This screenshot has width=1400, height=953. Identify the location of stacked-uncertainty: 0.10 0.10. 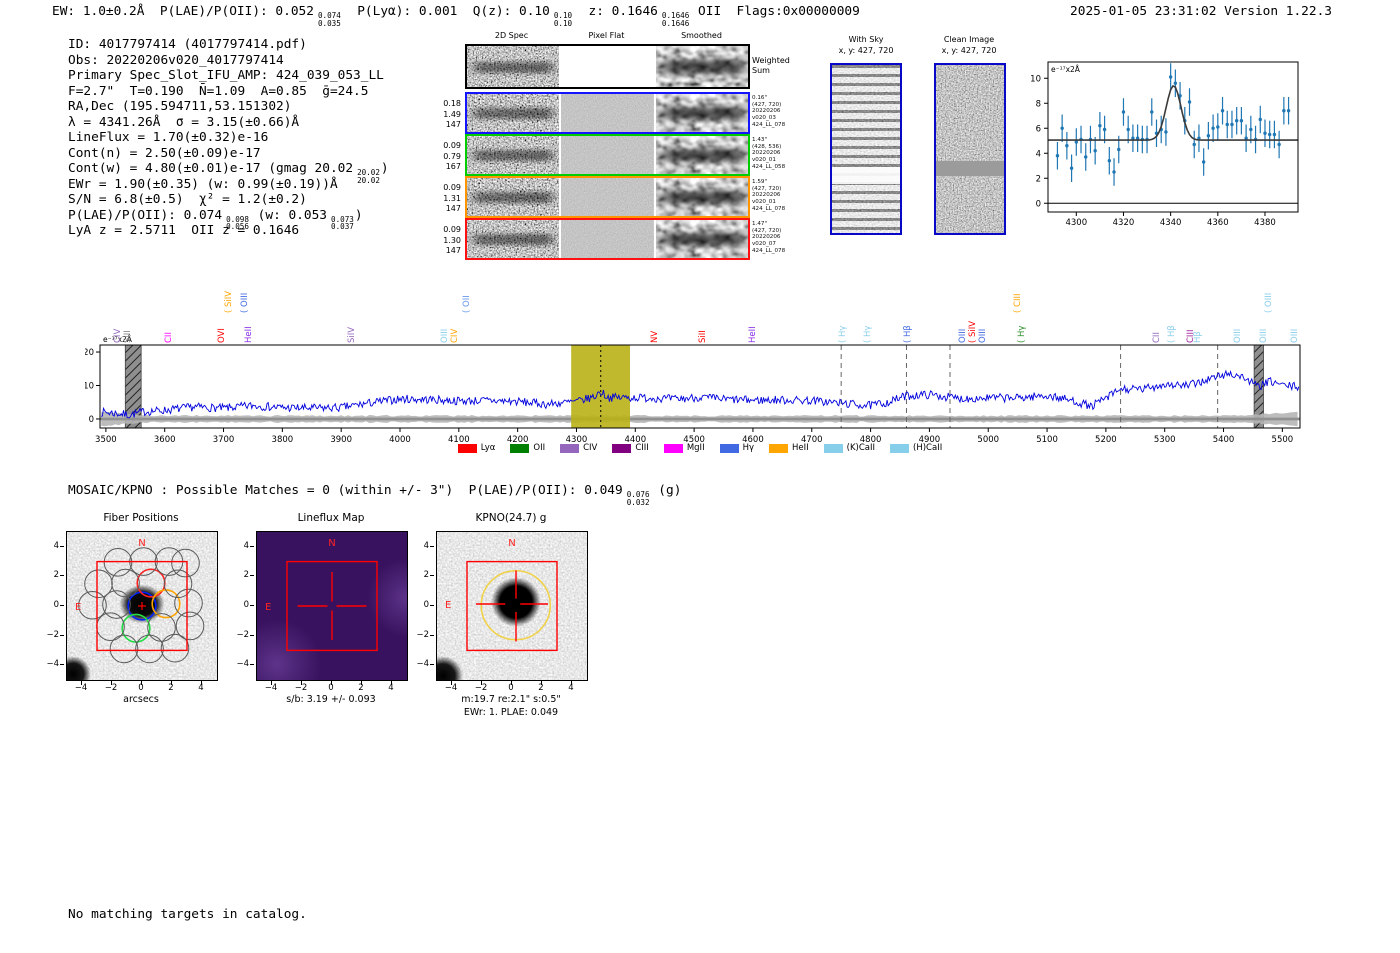
(563, 19).